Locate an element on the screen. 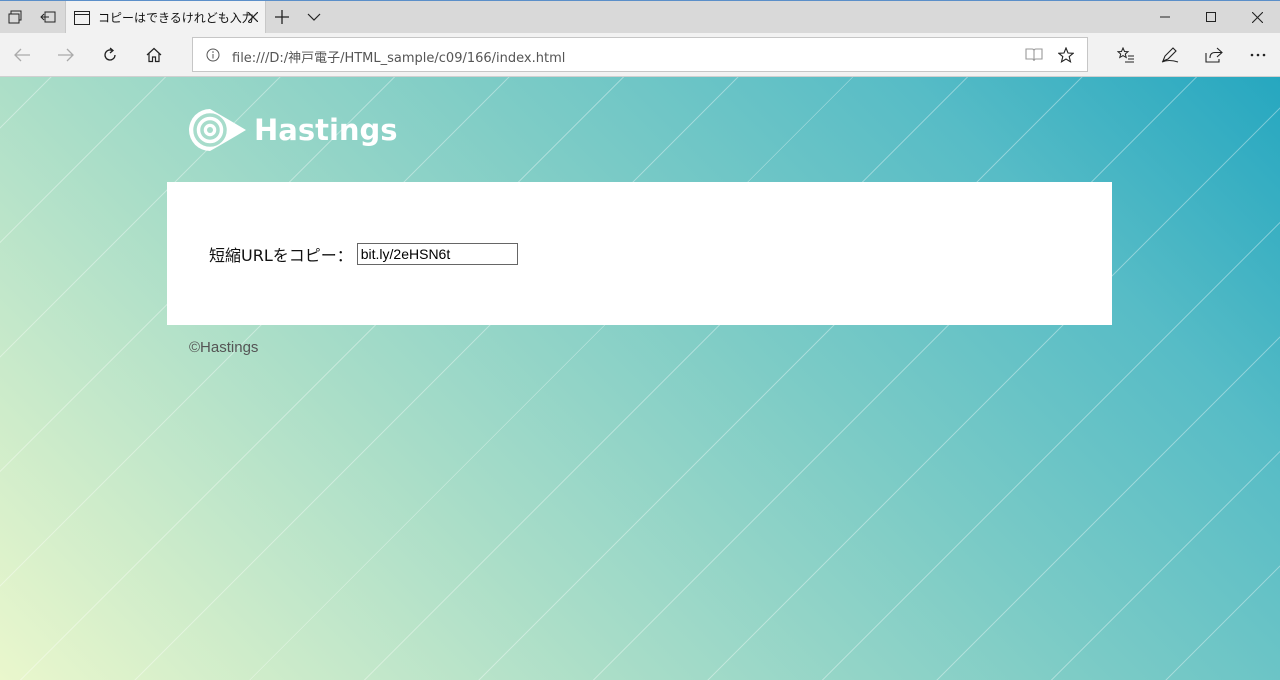  more-icon is located at coordinates (1258, 55).